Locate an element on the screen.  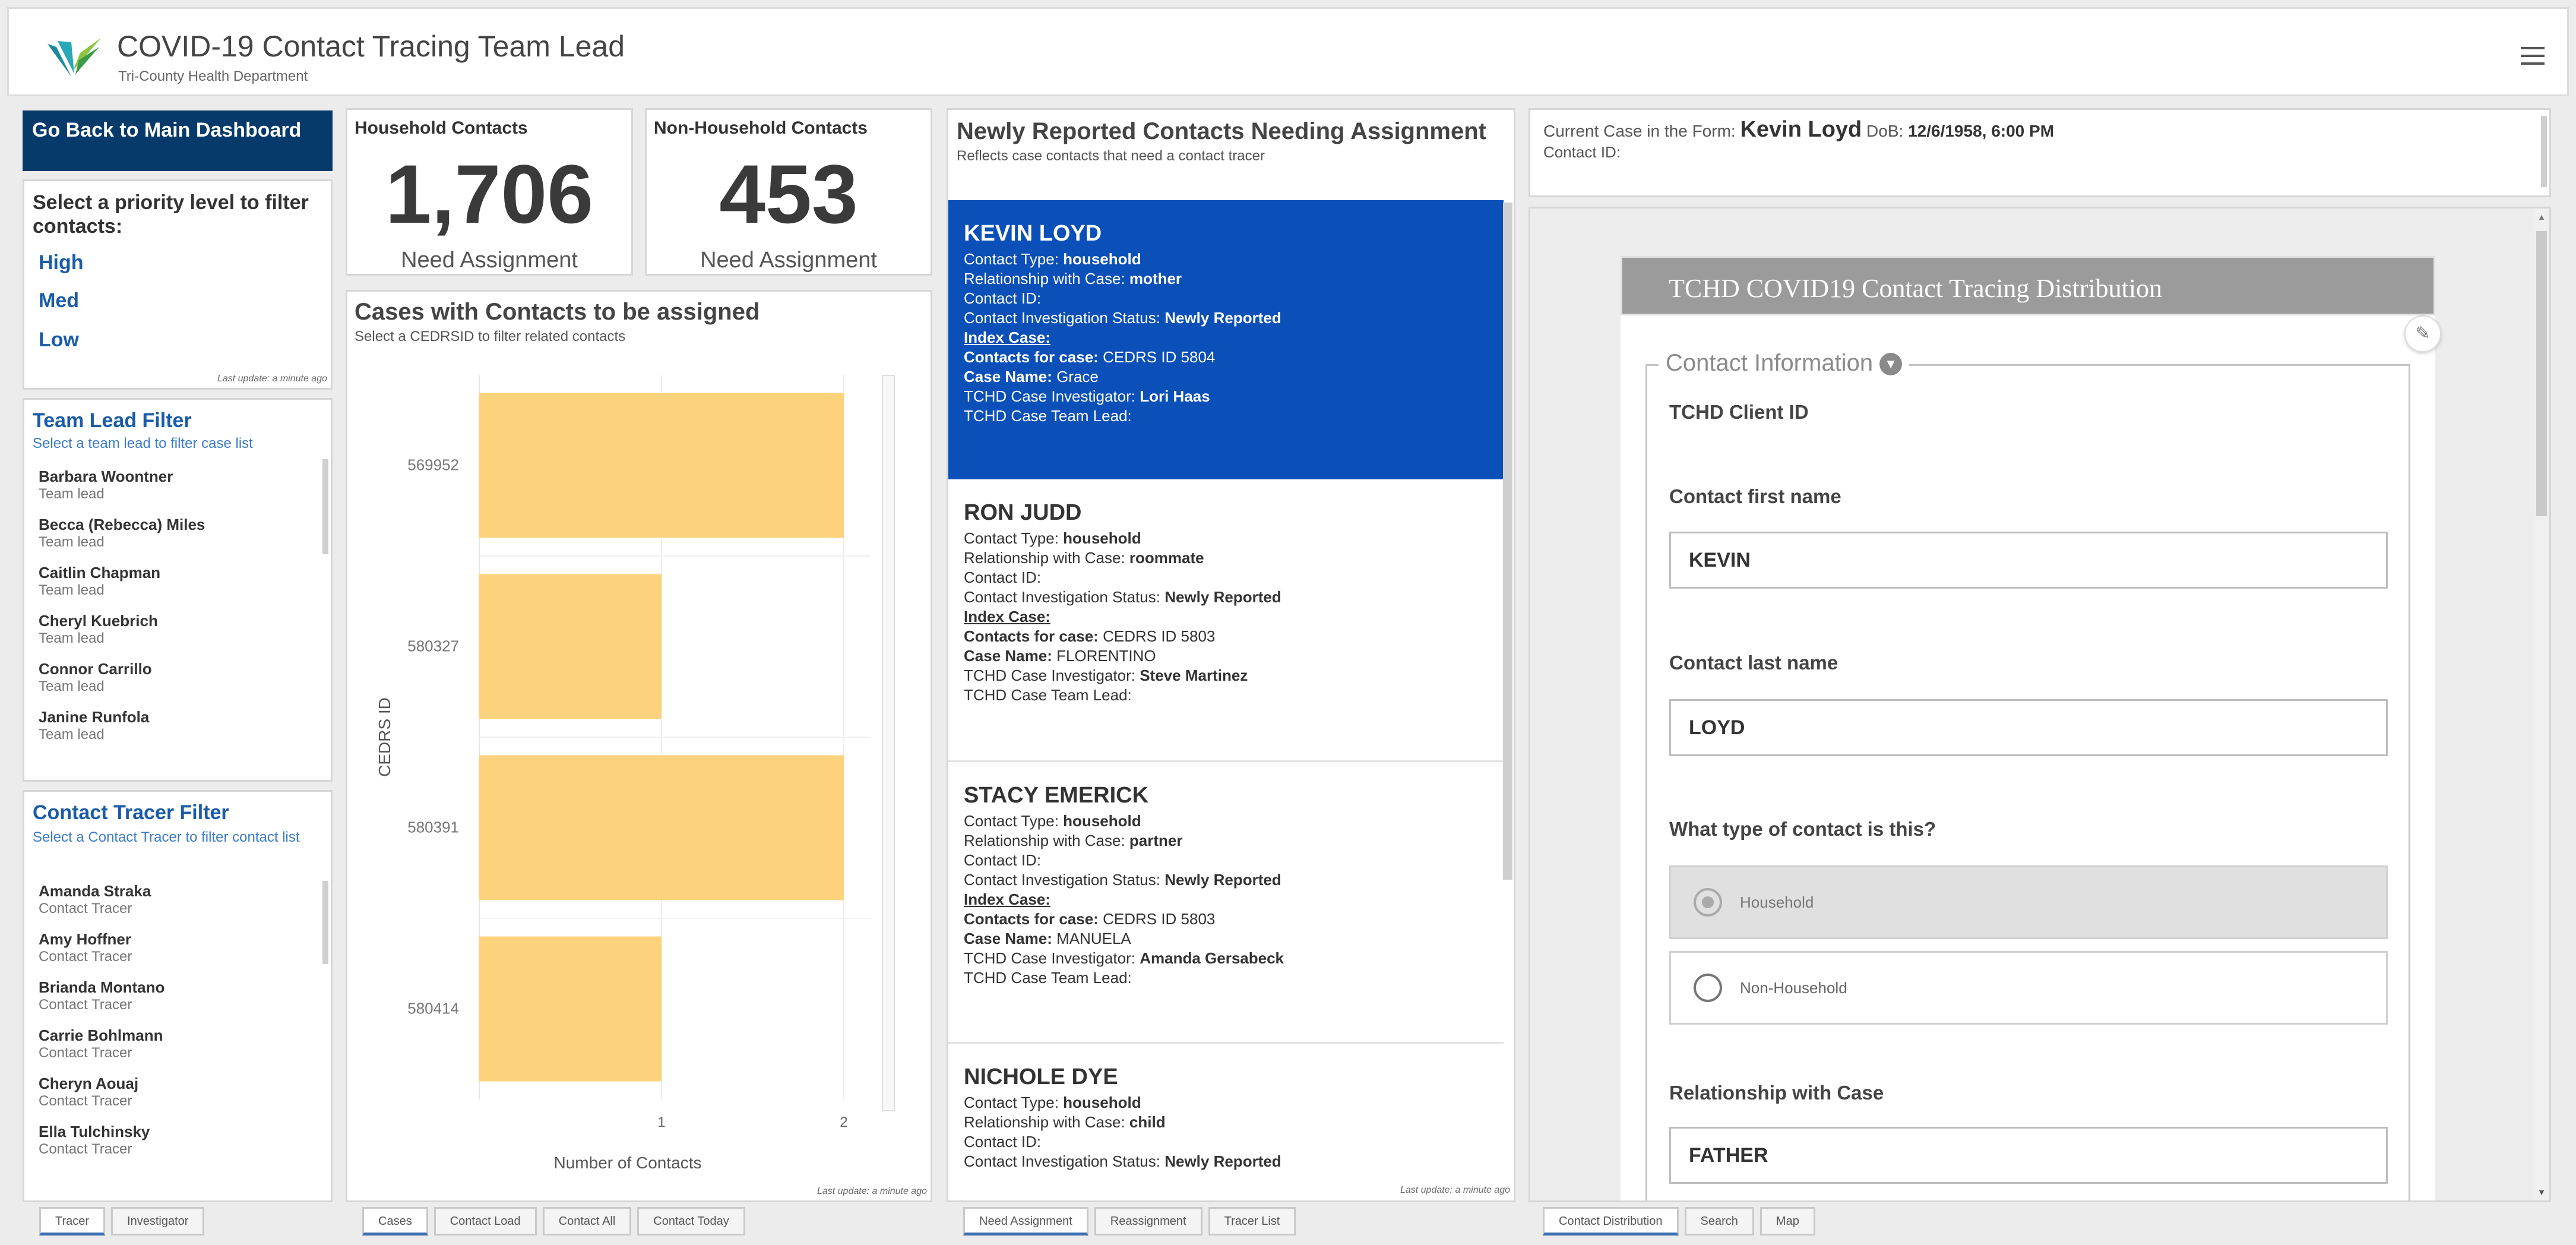
section-title: Contact Information is located at coordinates (1770, 363).